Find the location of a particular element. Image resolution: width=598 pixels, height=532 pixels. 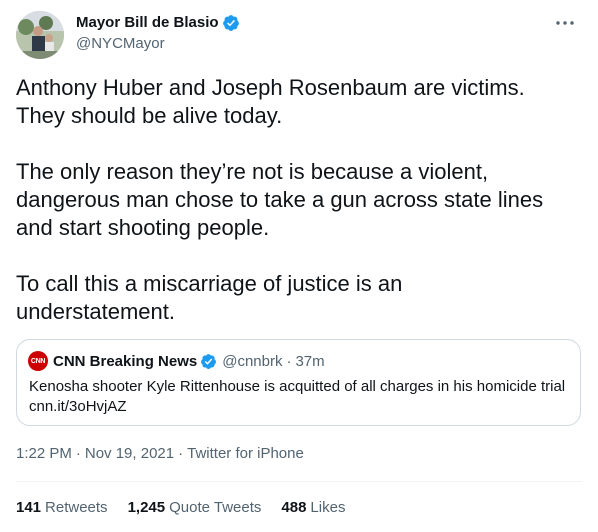

retweets-count: 141 is located at coordinates (29, 507).